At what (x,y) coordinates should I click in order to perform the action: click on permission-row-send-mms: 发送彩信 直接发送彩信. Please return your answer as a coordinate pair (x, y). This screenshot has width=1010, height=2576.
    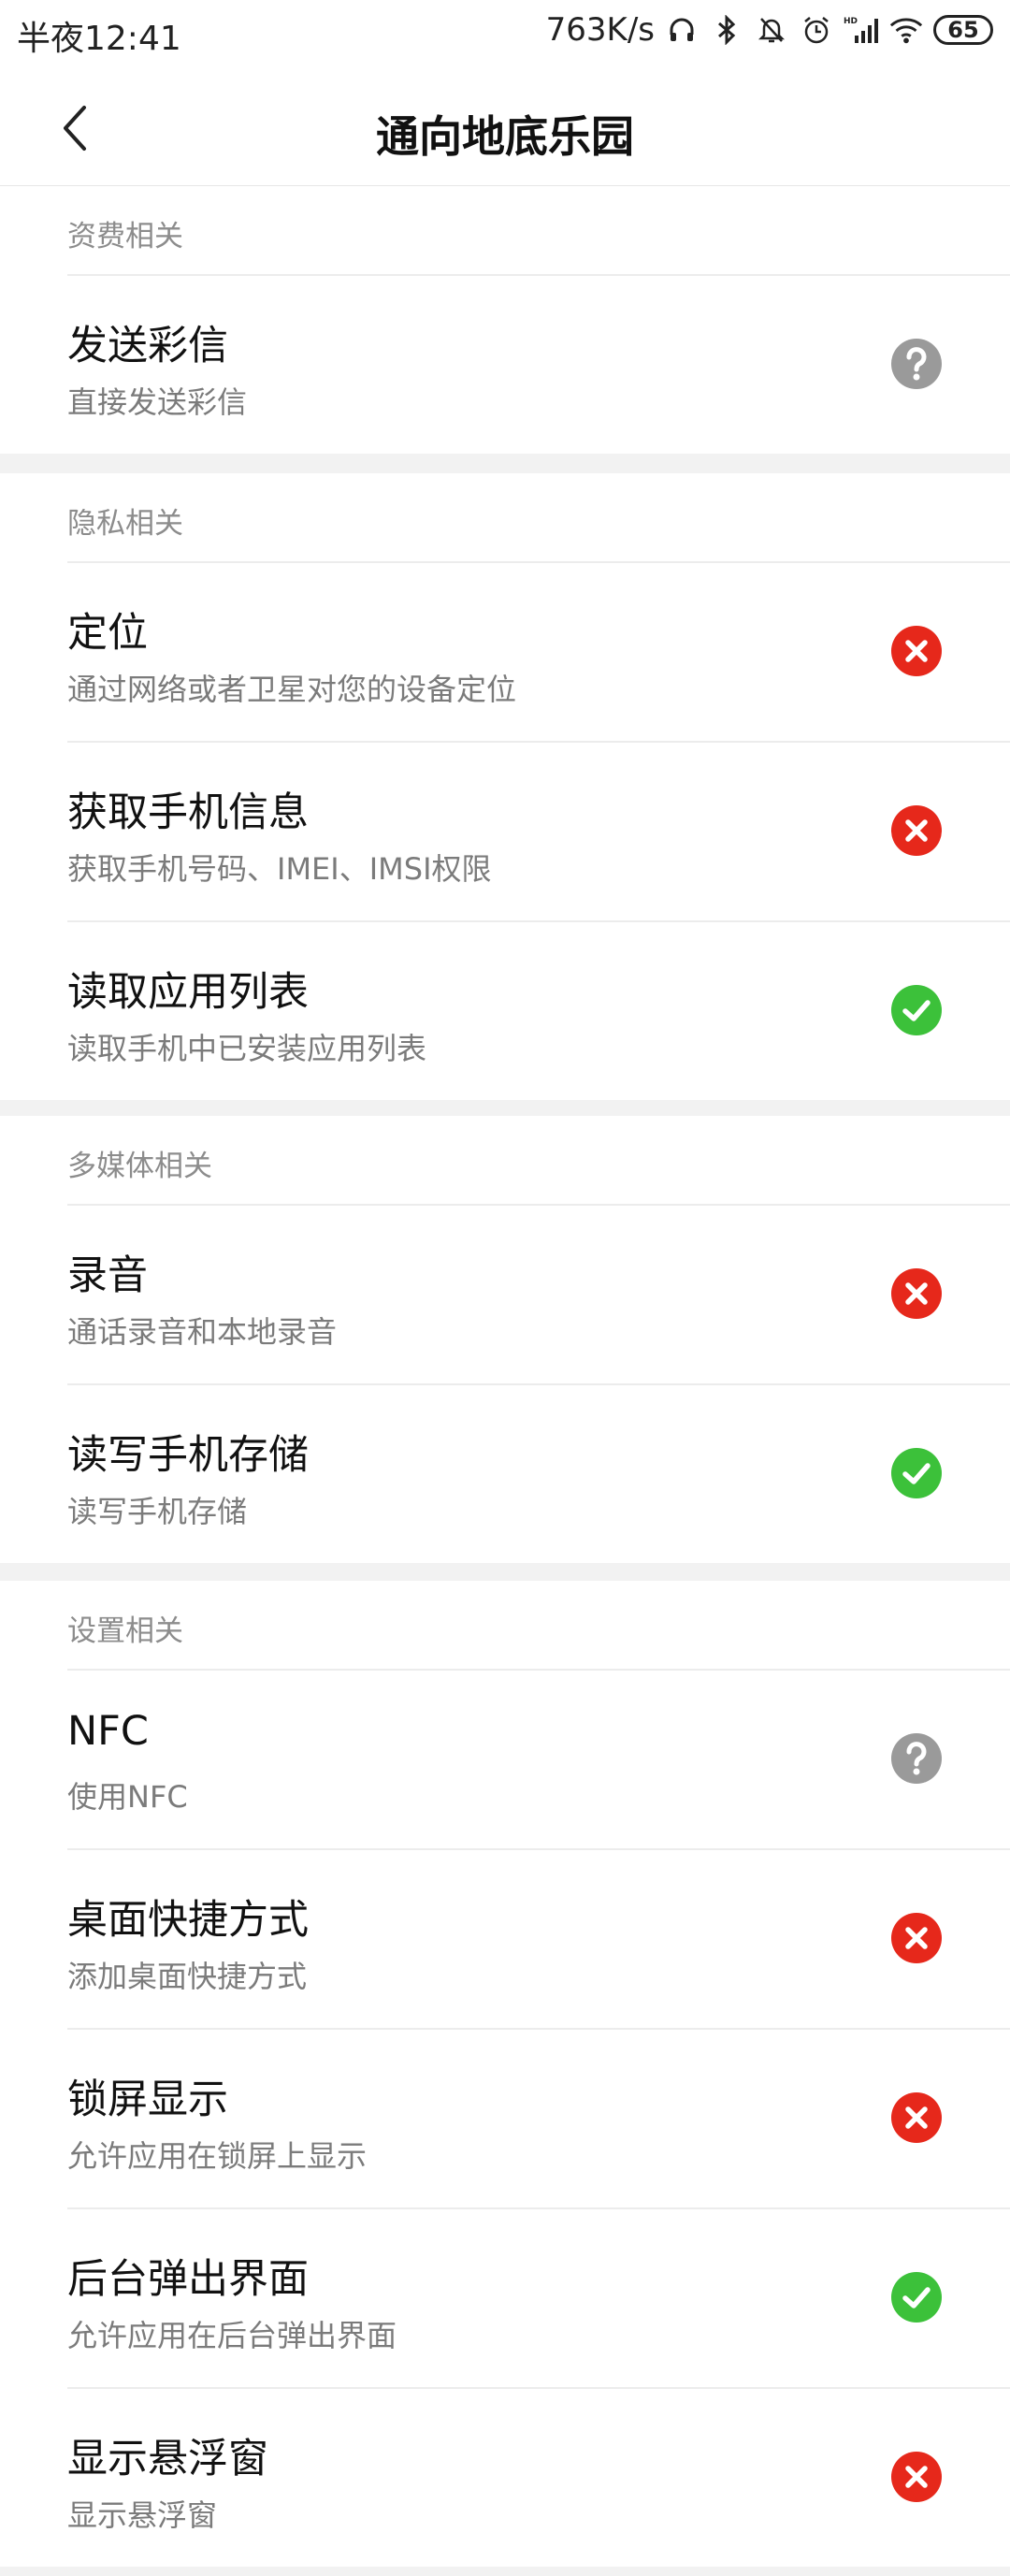
    Looking at the image, I should click on (539, 365).